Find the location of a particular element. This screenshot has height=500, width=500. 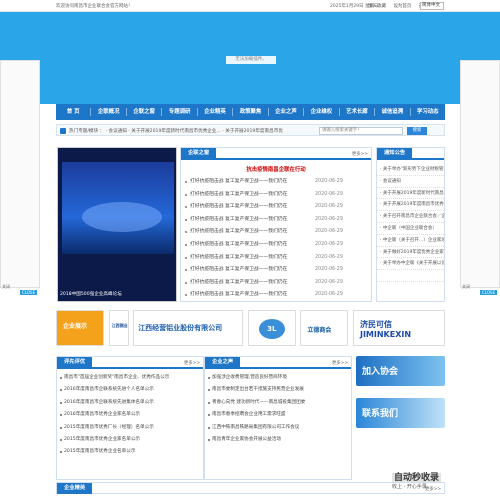

list-item: · 关于召开南昌市企业联合会／企业家 is located at coordinates (410, 217).